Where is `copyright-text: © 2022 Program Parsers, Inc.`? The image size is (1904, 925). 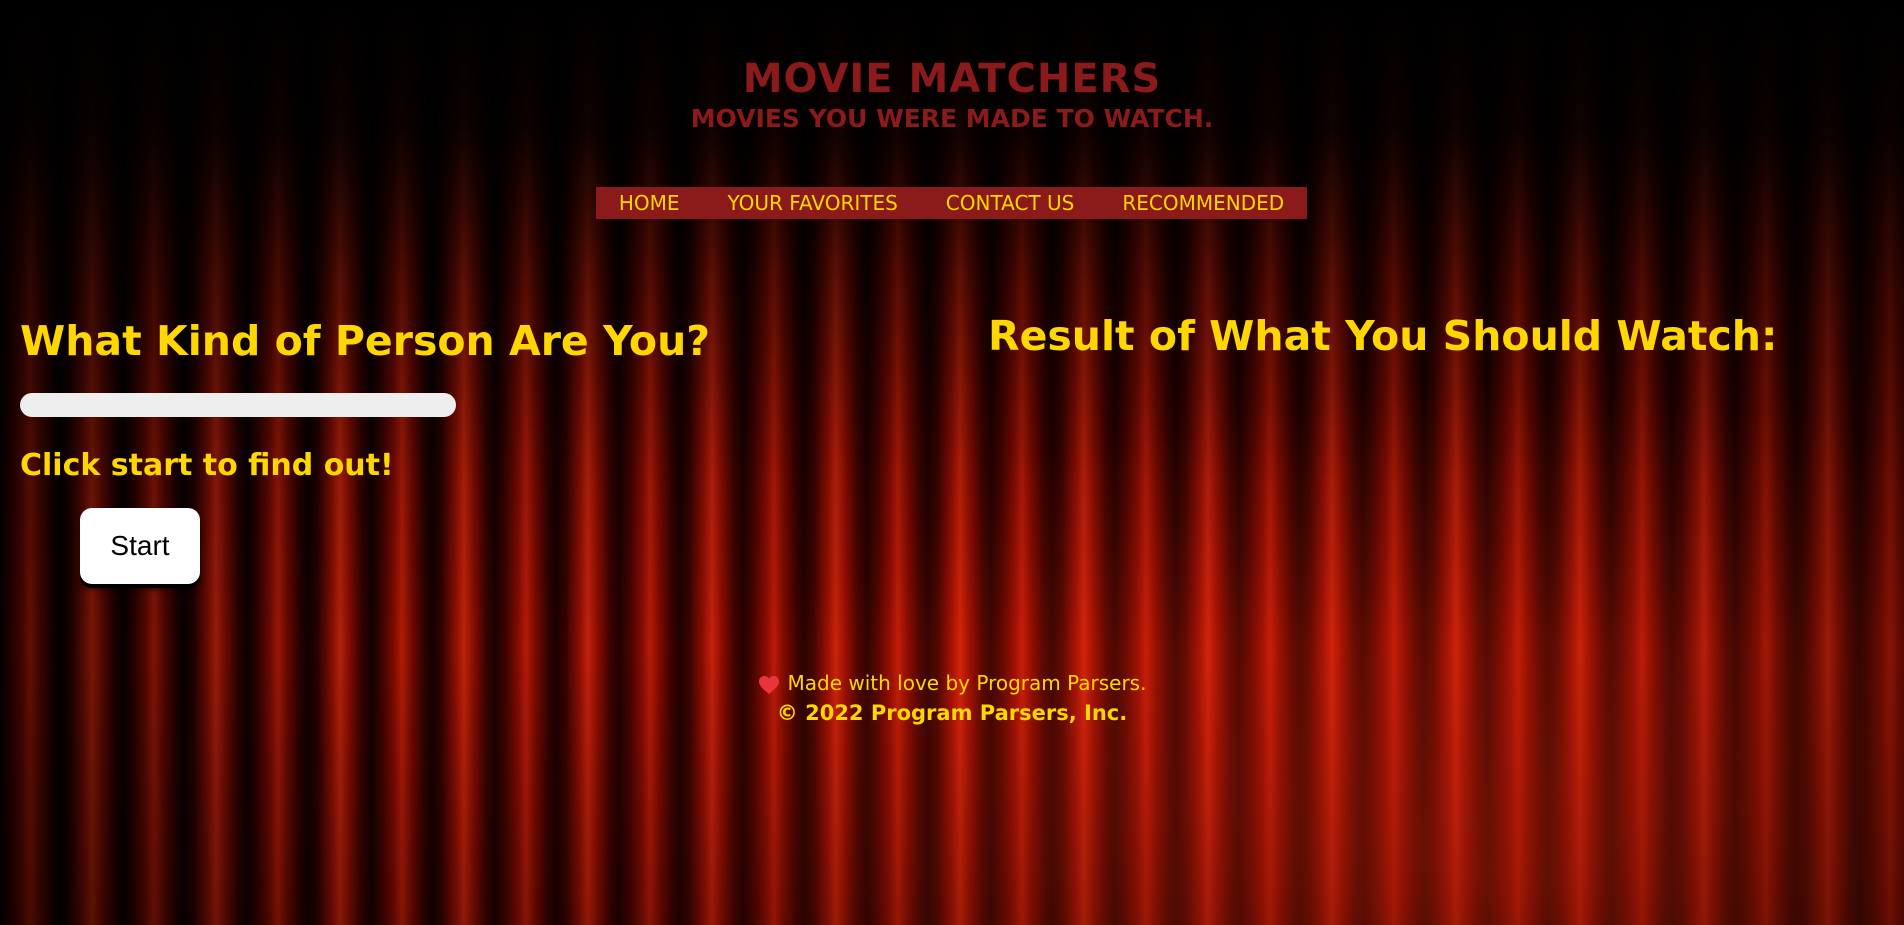
copyright-text: © 2022 Program Parsers, Inc. is located at coordinates (952, 713).